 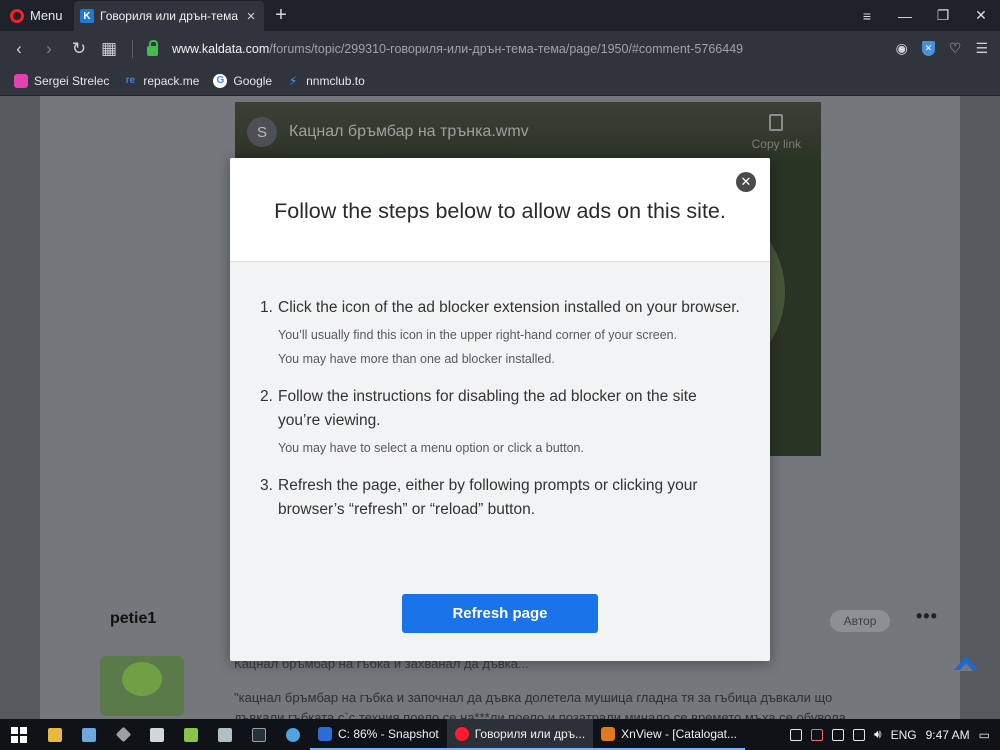 What do you see at coordinates (335, 80) in the screenshot?
I see `bookmark-label: nnmclub.to` at bounding box center [335, 80].